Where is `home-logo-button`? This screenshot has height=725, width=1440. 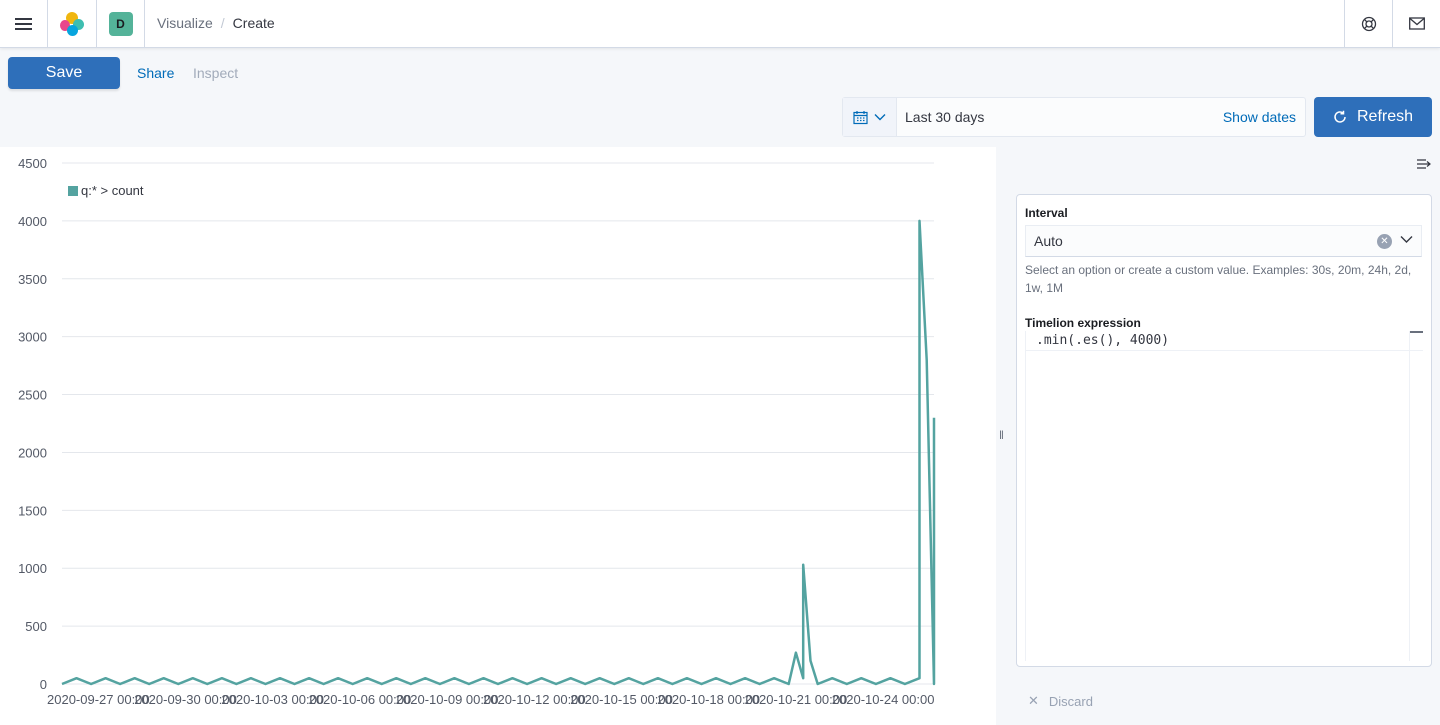
home-logo-button is located at coordinates (72, 24).